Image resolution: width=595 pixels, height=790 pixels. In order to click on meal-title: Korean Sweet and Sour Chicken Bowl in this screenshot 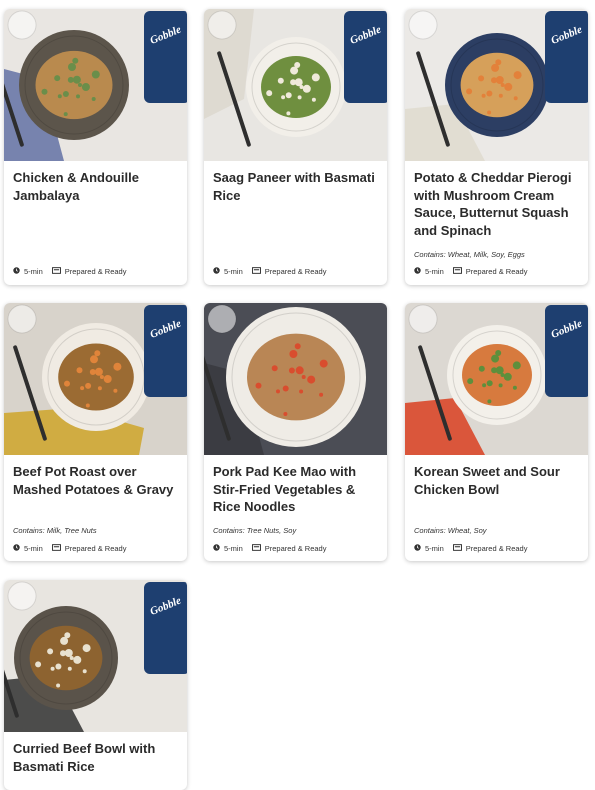, I will do `click(498, 480)`.